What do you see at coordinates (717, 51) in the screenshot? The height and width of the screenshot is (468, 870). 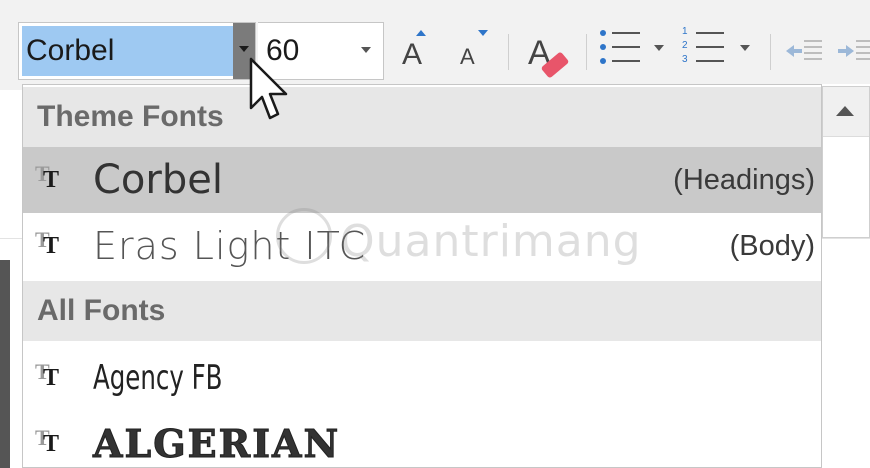 I see `numbering-button: 1 2 3` at bounding box center [717, 51].